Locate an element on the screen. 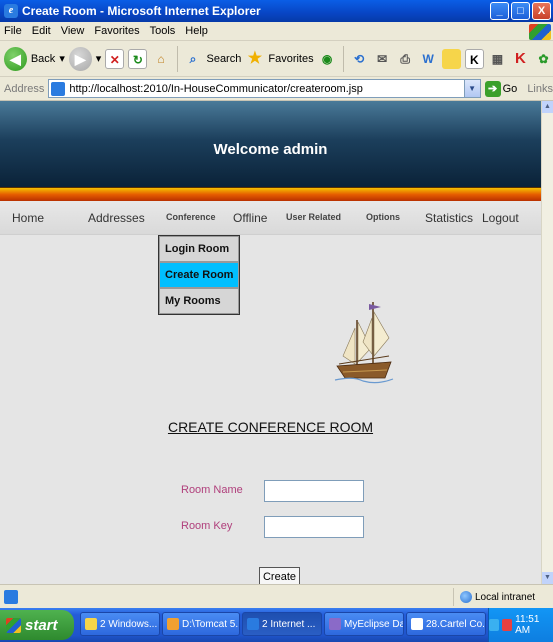 The image size is (553, 642). print-icon: ⎙ is located at coordinates (405, 59).